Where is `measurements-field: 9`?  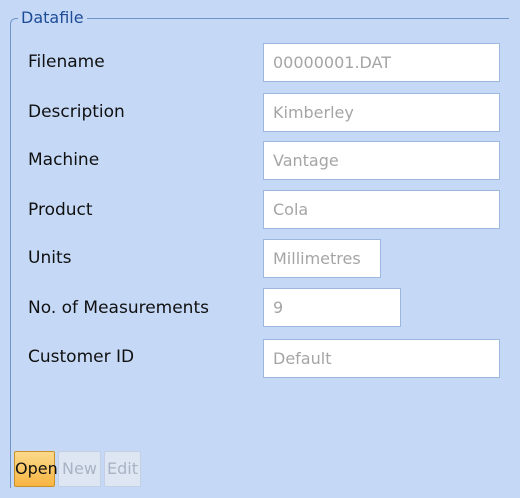
measurements-field: 9 is located at coordinates (332, 307).